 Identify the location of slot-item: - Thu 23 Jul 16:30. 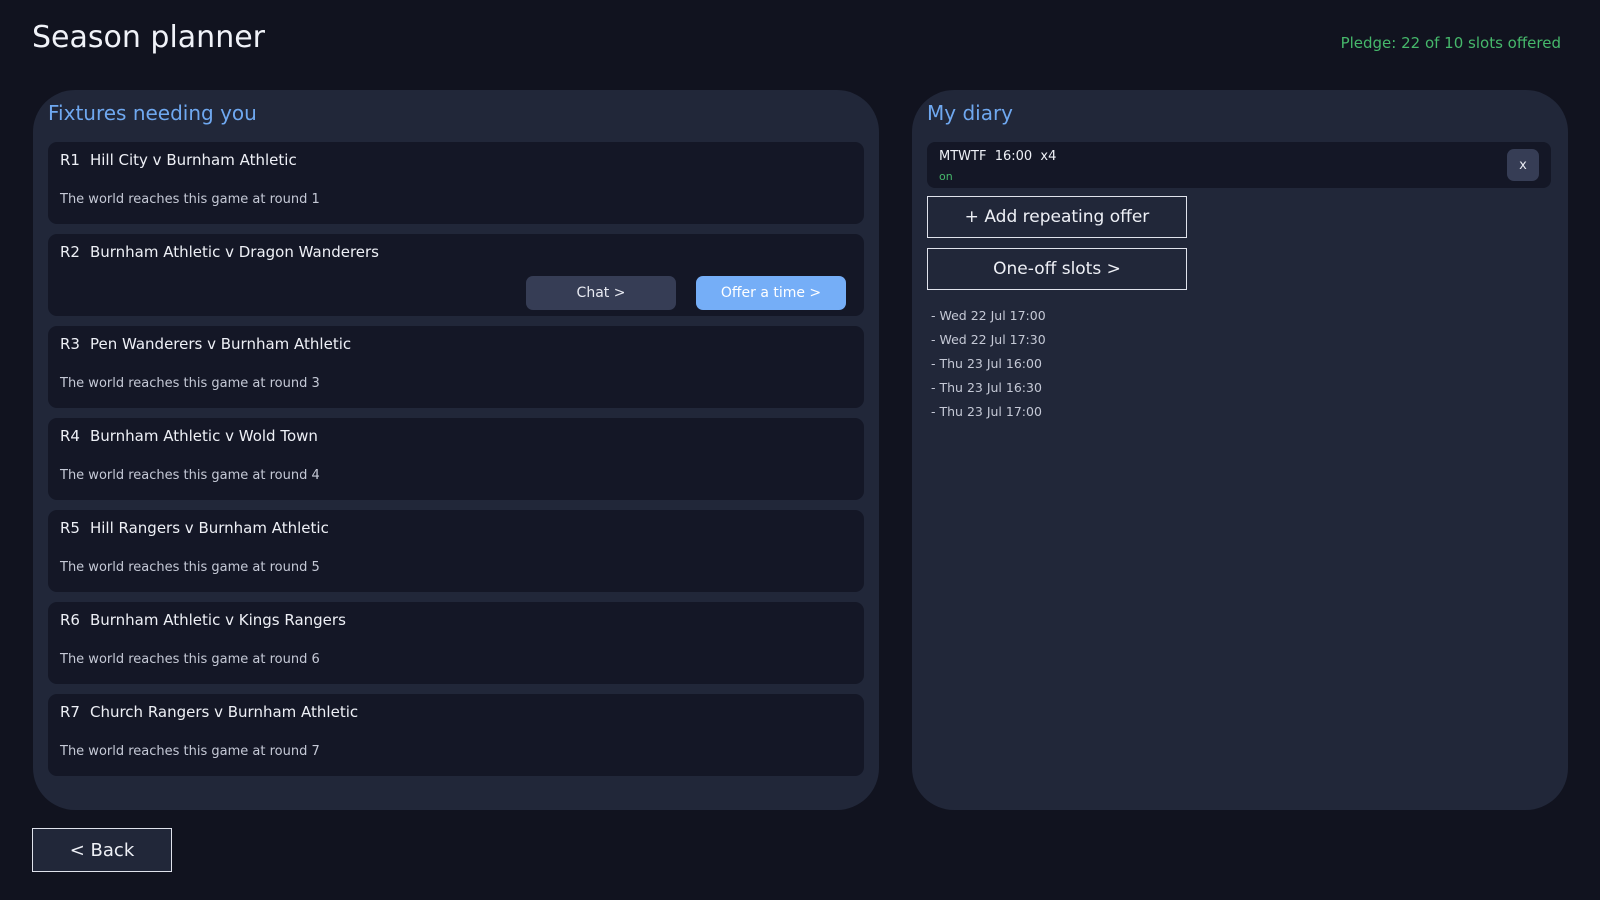
(986, 387).